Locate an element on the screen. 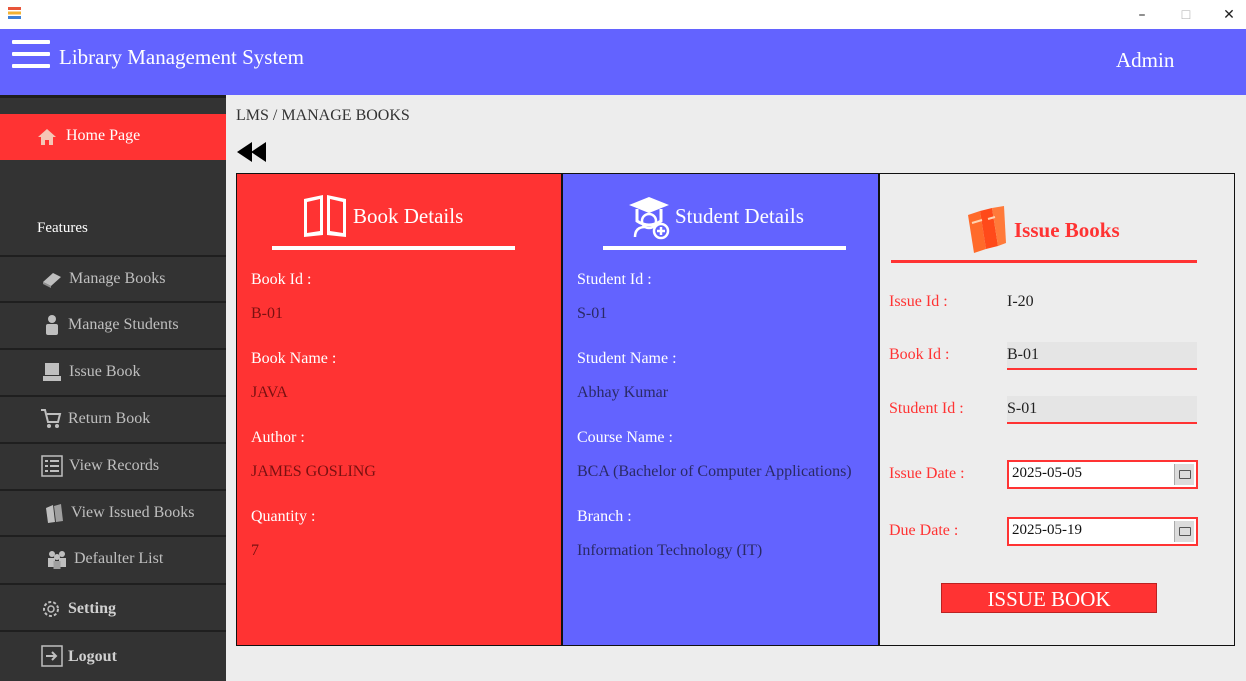  sidebar-item-label: Return Book is located at coordinates (109, 418).